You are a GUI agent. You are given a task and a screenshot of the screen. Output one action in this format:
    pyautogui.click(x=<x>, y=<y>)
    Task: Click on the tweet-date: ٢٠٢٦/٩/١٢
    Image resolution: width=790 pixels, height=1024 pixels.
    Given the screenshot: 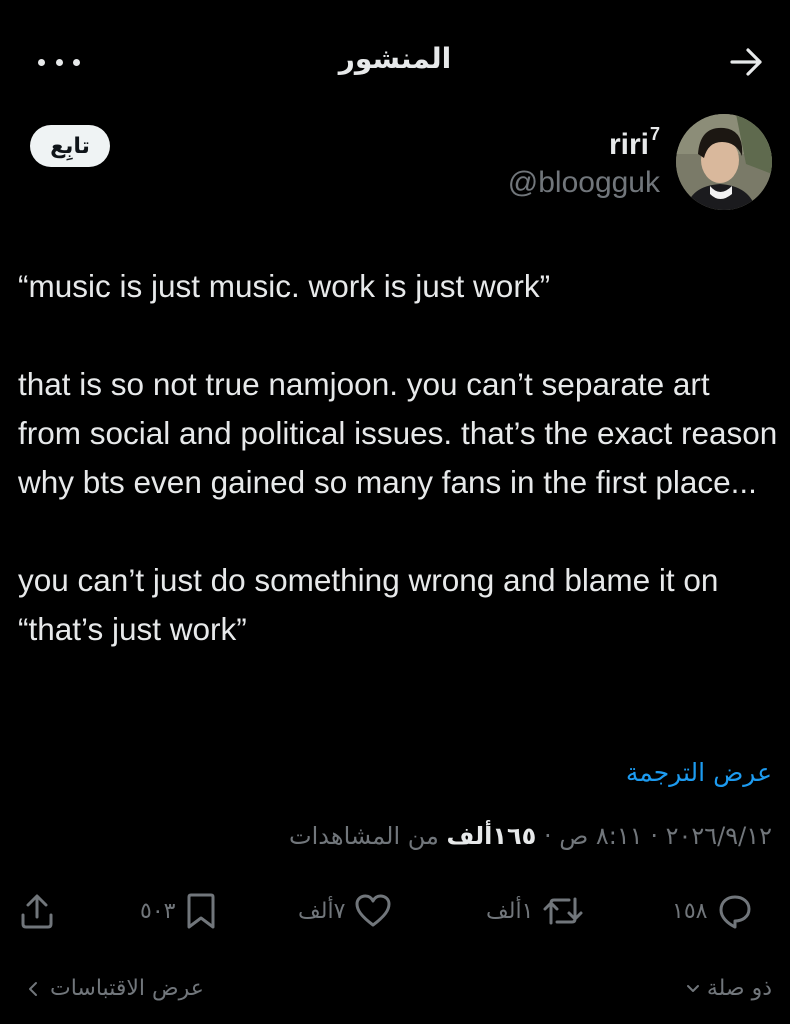 What is the action you would take?
    pyautogui.click(x=719, y=836)
    